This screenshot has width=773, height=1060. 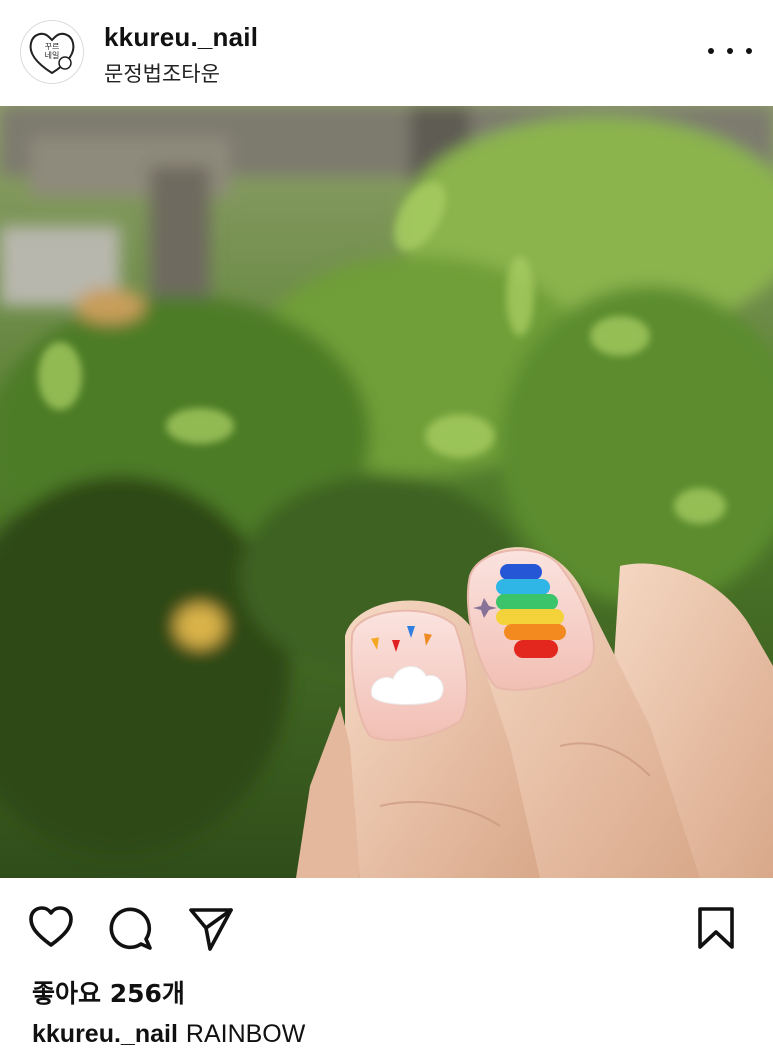 What do you see at coordinates (162, 73) in the screenshot?
I see `post-location: 문정법조타운` at bounding box center [162, 73].